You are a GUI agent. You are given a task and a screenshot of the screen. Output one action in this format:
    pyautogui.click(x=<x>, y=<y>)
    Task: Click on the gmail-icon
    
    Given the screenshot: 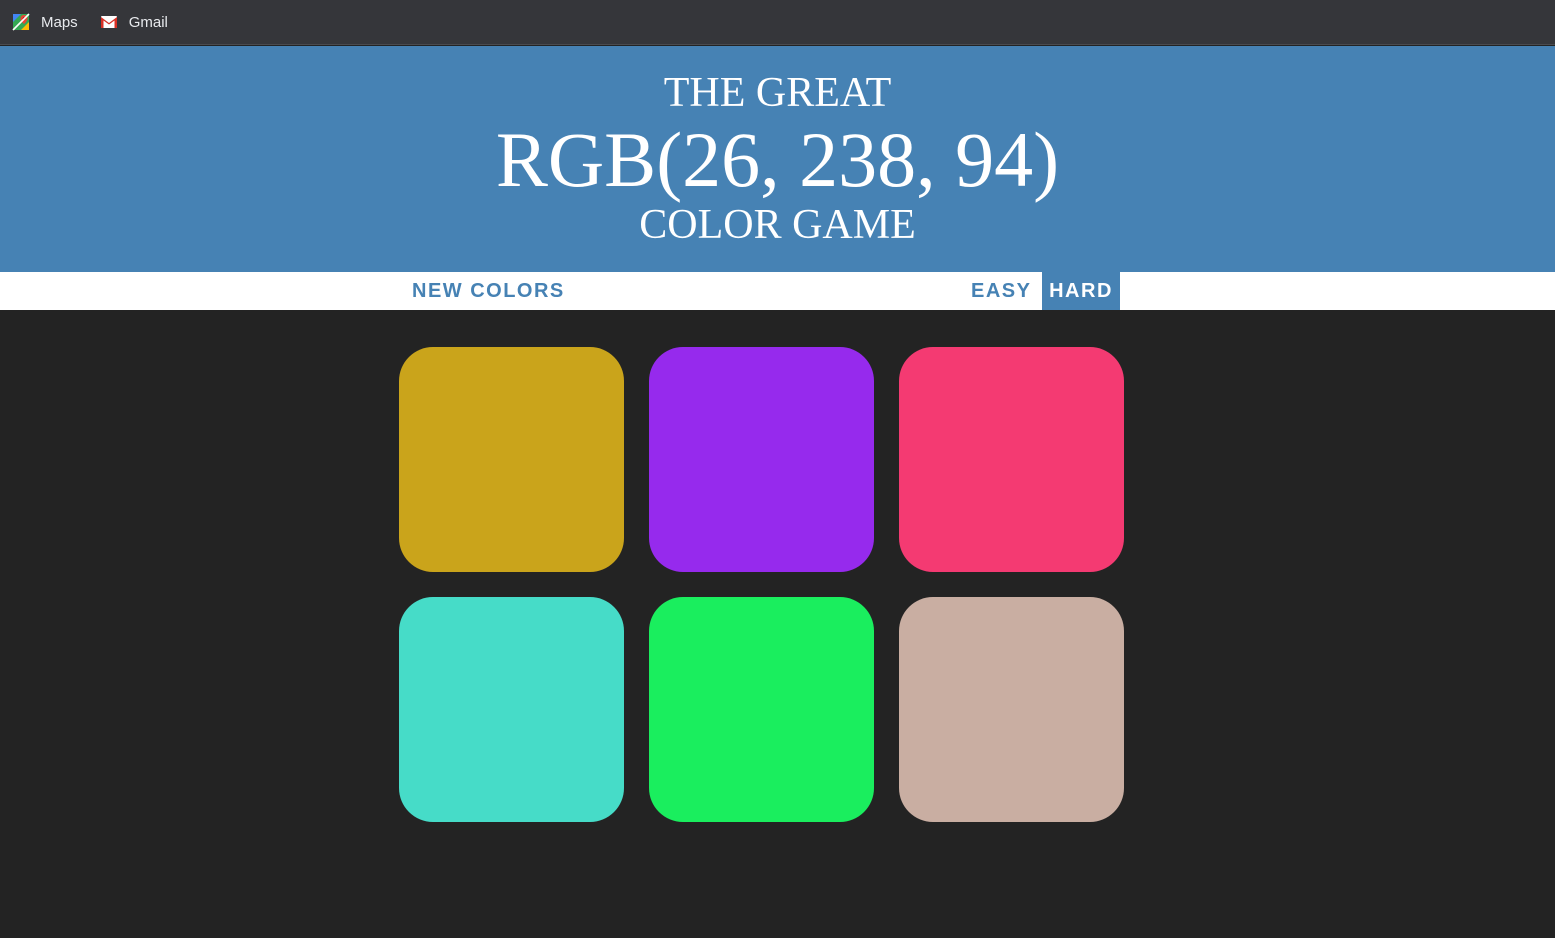 What is the action you would take?
    pyautogui.click(x=108, y=22)
    